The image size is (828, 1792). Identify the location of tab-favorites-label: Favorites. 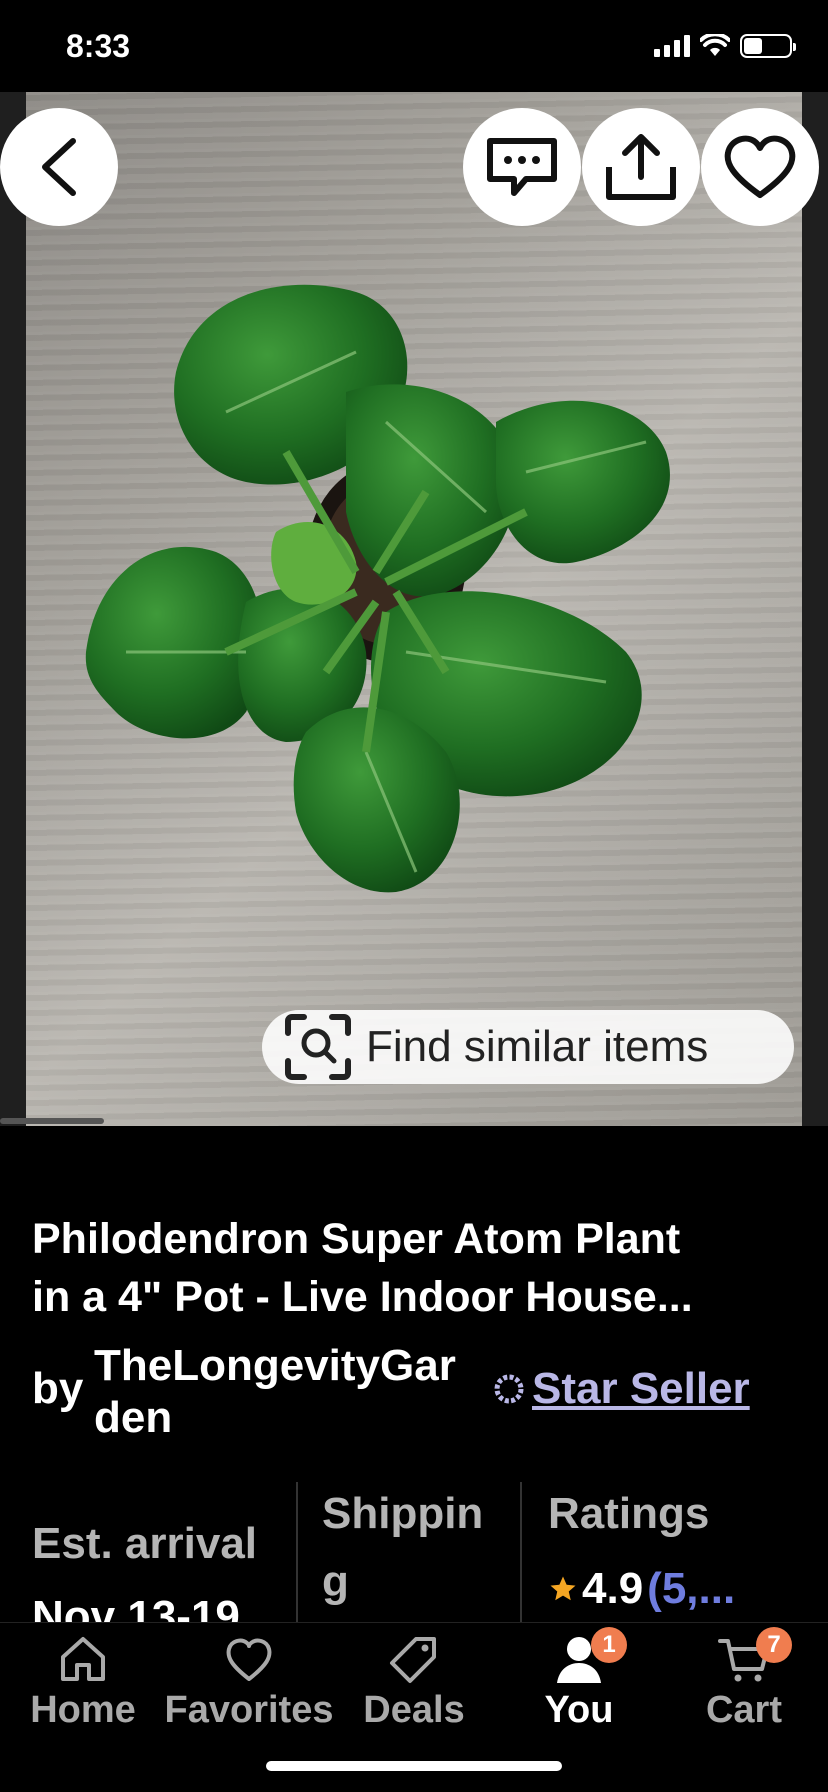
(249, 1710).